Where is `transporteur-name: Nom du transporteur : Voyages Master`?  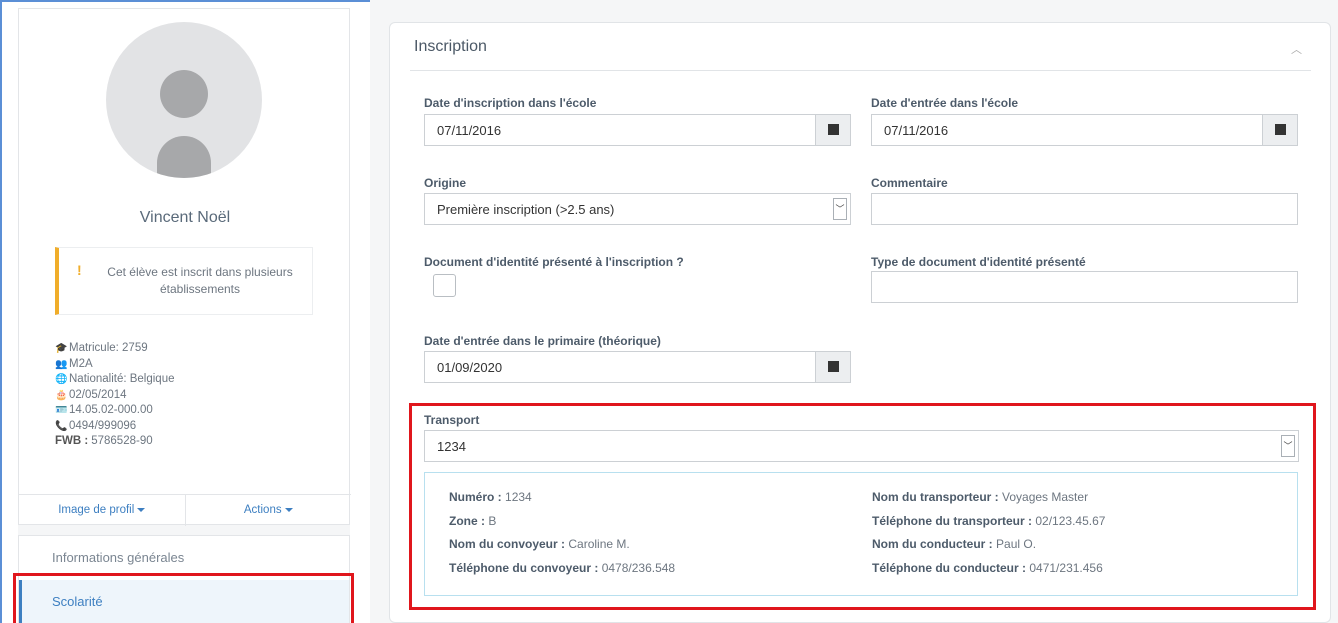
transporteur-name: Nom du transporteur : Voyages Master is located at coordinates (980, 497).